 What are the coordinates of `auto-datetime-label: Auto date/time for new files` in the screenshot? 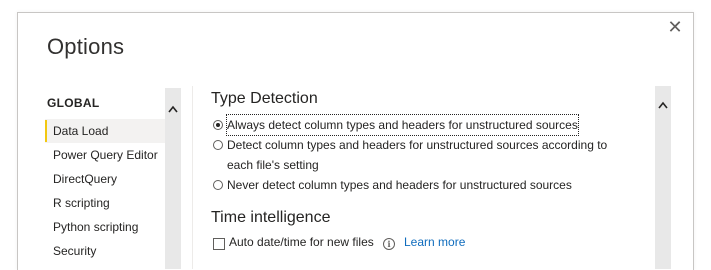 It's located at (301, 242).